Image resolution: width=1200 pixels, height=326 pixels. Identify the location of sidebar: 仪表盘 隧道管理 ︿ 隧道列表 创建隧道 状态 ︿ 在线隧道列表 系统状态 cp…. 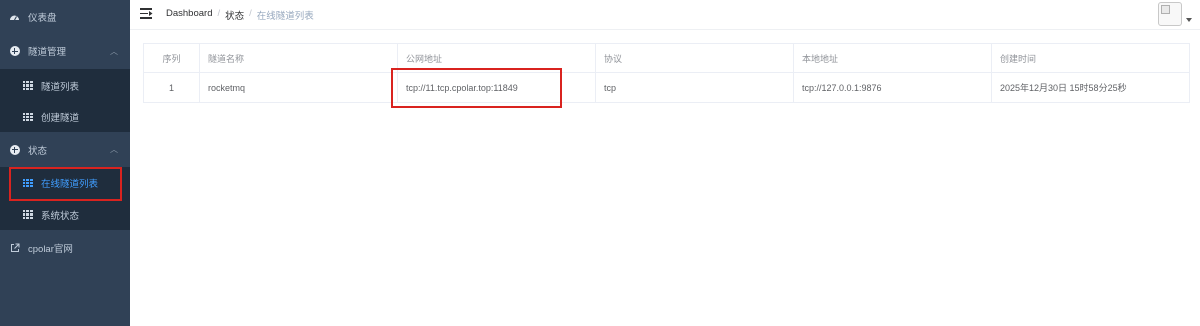
(65, 163).